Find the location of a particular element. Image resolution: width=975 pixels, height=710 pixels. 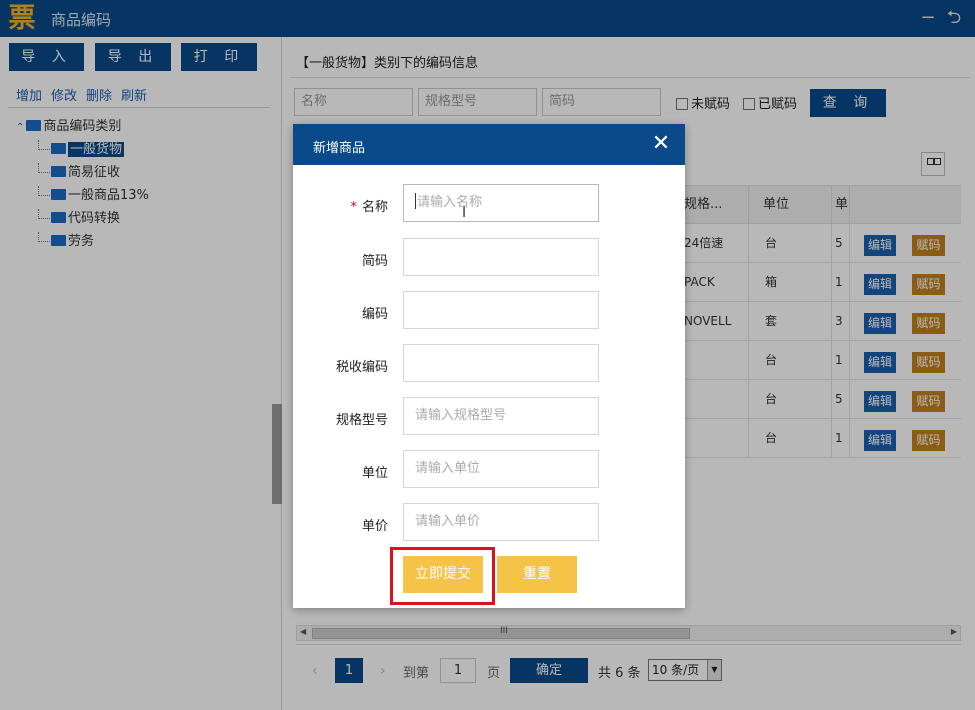

dialog-title: 新增商品 is located at coordinates (339, 148).